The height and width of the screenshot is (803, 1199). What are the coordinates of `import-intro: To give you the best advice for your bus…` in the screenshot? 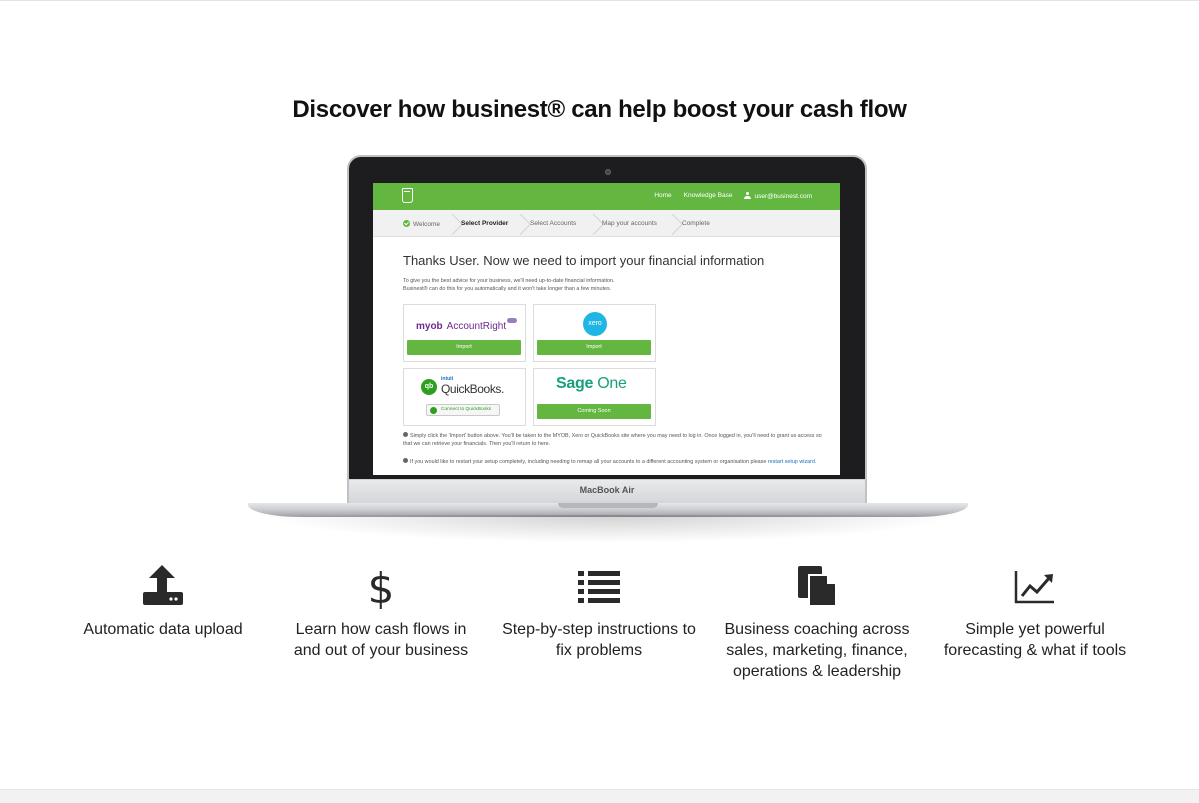 It's located at (603, 285).